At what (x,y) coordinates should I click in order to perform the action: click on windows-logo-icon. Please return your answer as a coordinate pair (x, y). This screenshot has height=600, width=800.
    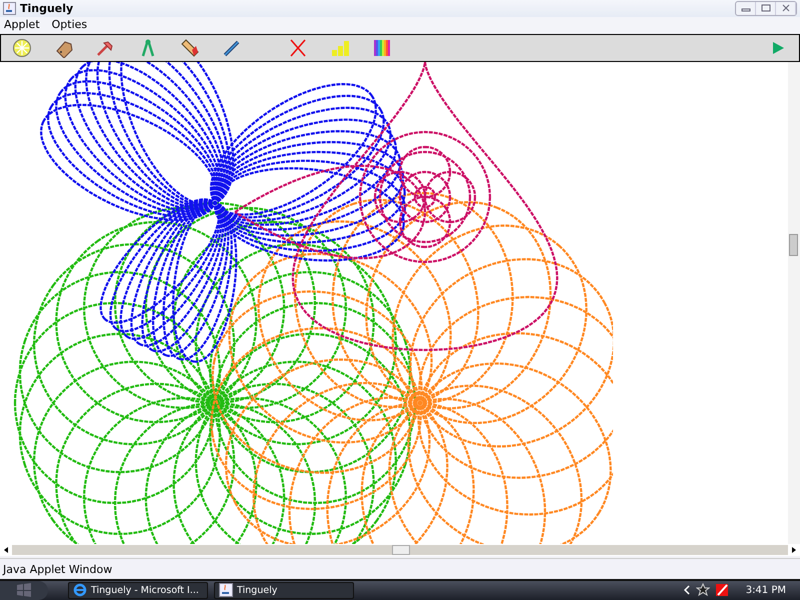
    Looking at the image, I should click on (24, 590).